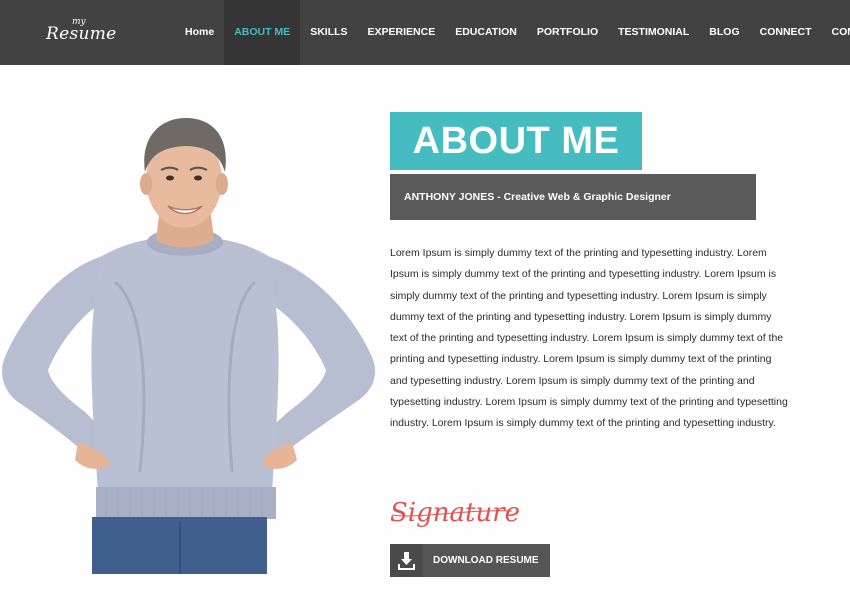  I want to click on site-logo: my Resume, so click(81, 32).